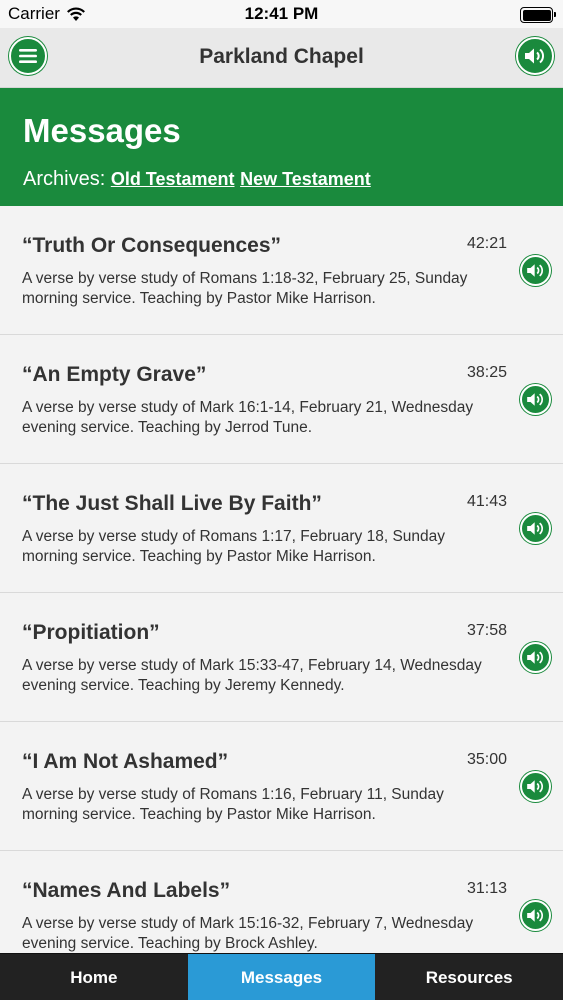 This screenshot has height=1000, width=563. I want to click on page-title: Messages, so click(102, 130).